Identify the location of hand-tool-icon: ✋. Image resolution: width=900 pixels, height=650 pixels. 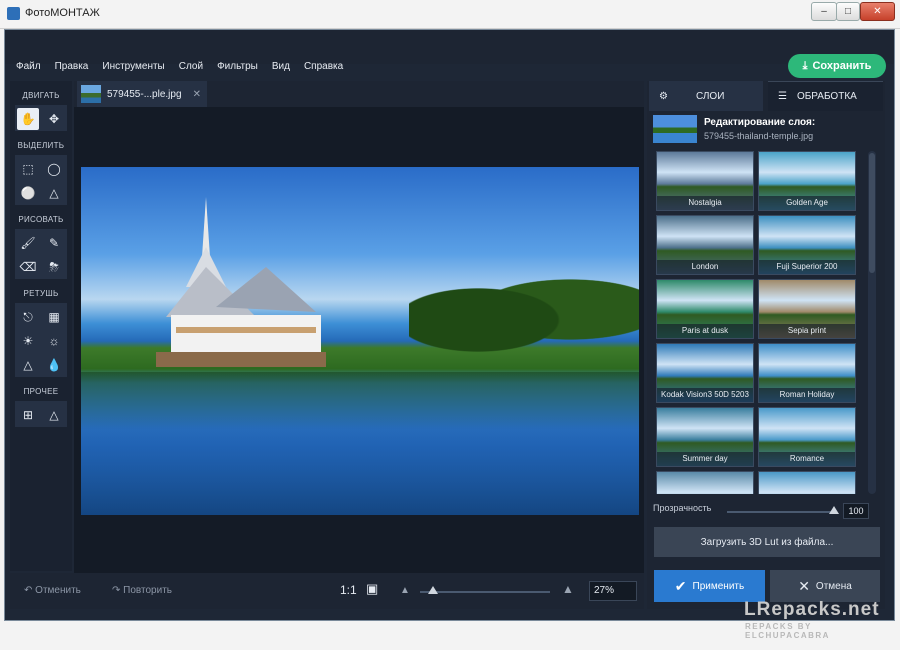
(28, 119).